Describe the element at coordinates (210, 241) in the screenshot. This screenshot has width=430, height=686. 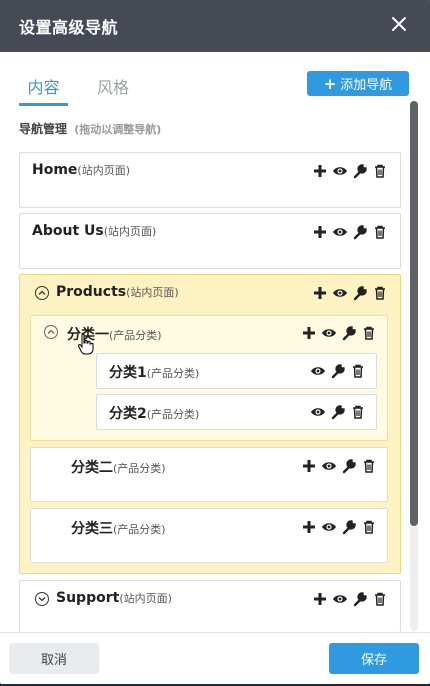
I see `nav-item-about-us: About Us(站内页面)` at that location.